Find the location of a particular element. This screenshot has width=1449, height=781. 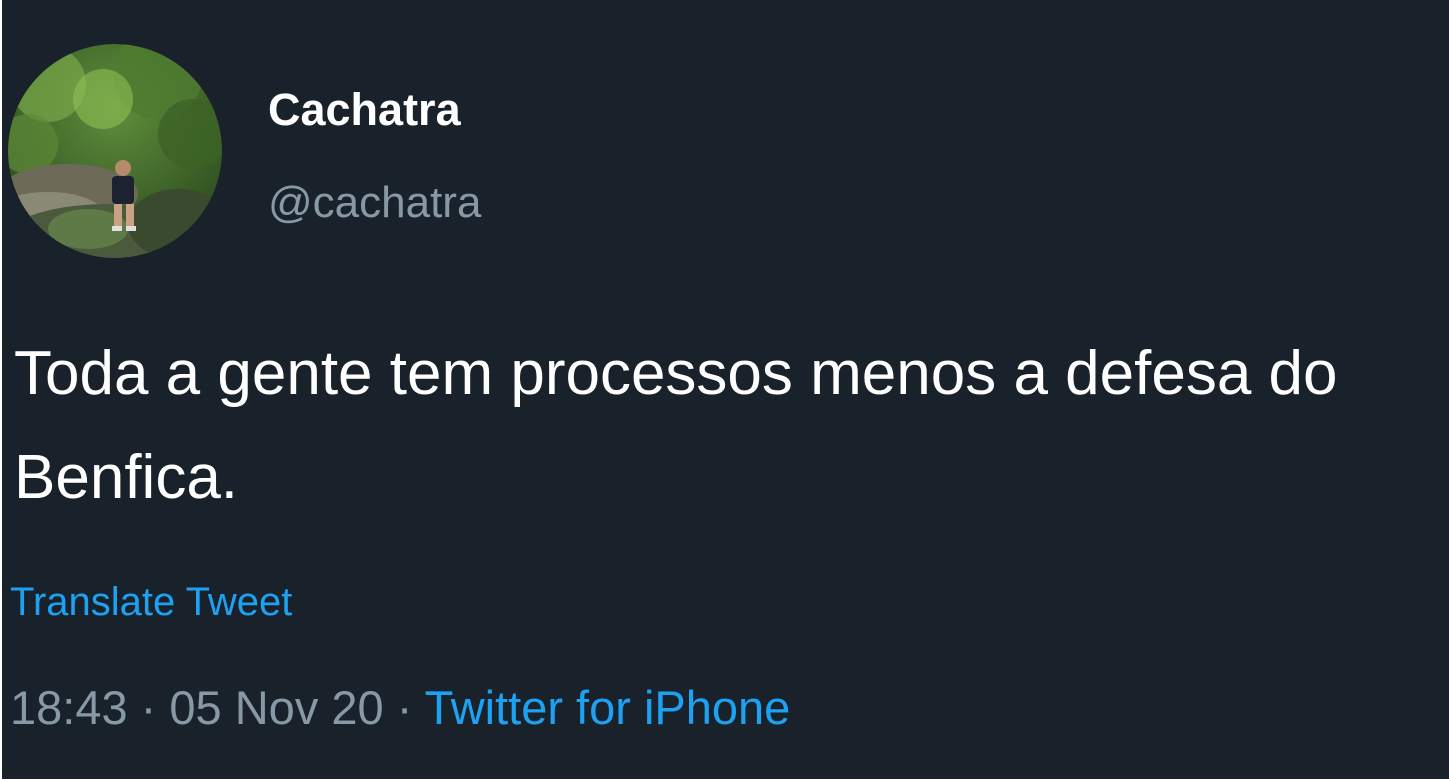

screenshot-border-left is located at coordinates (1, 390).